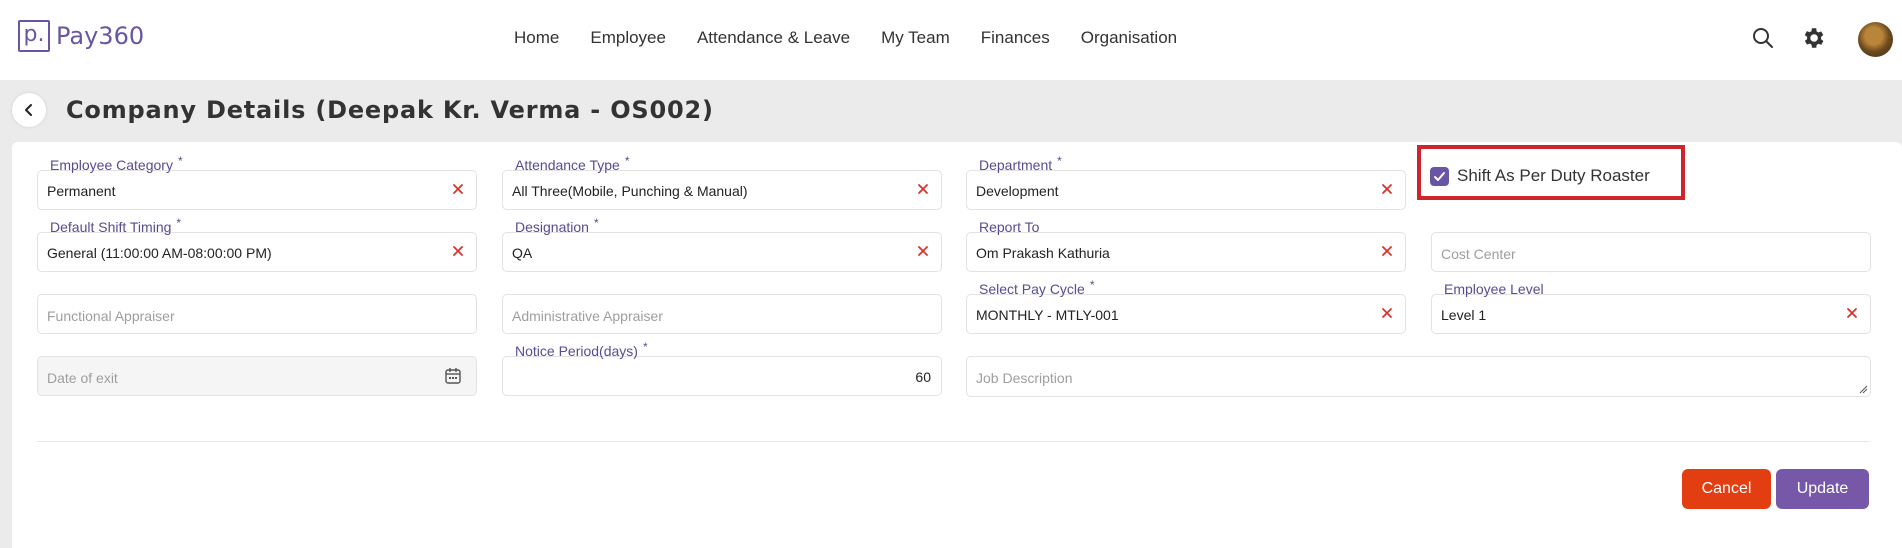 The height and width of the screenshot is (548, 1902). What do you see at coordinates (453, 376) in the screenshot?
I see `calendar-icon` at bounding box center [453, 376].